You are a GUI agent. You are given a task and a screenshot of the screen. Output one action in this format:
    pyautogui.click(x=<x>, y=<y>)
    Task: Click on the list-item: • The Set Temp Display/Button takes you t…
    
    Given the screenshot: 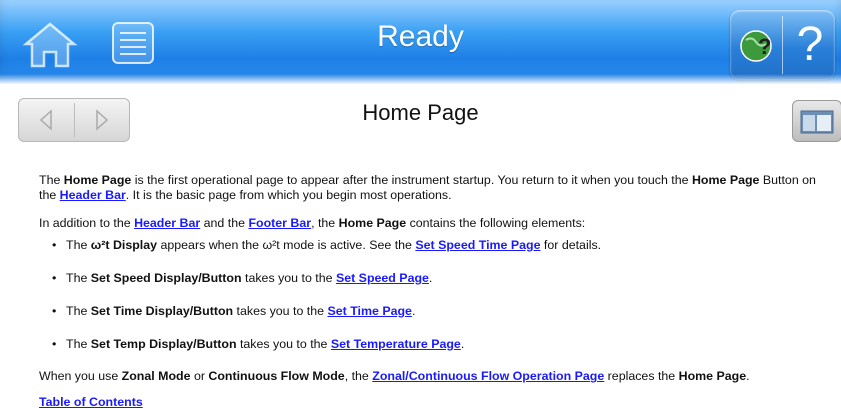 What is the action you would take?
    pyautogui.click(x=258, y=344)
    